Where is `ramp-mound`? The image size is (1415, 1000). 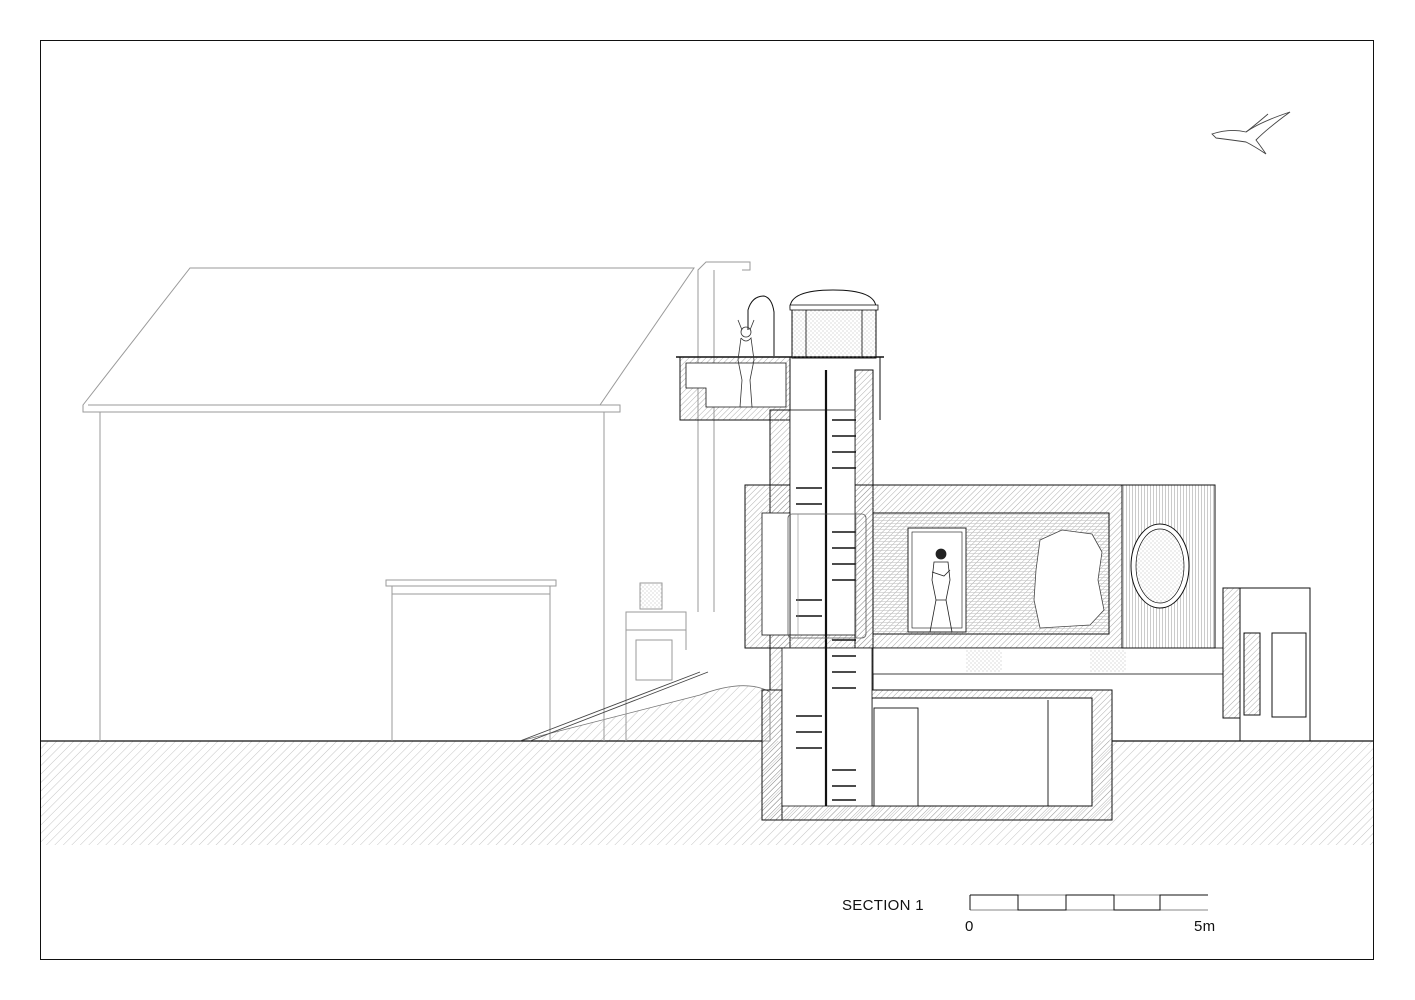
ramp-mound is located at coordinates (645, 713).